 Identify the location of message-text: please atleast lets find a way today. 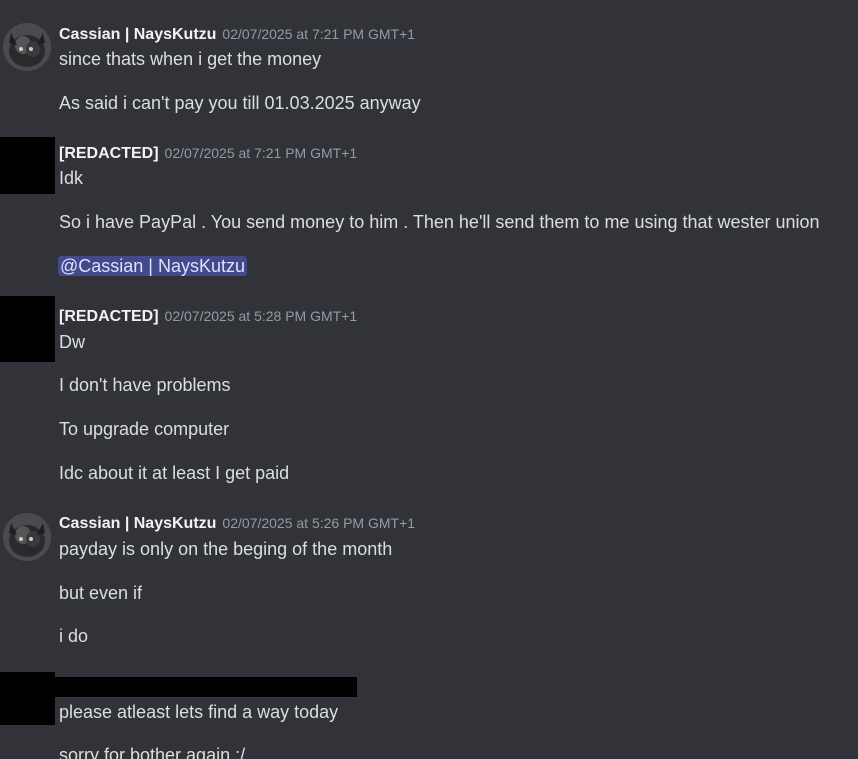
(199, 712).